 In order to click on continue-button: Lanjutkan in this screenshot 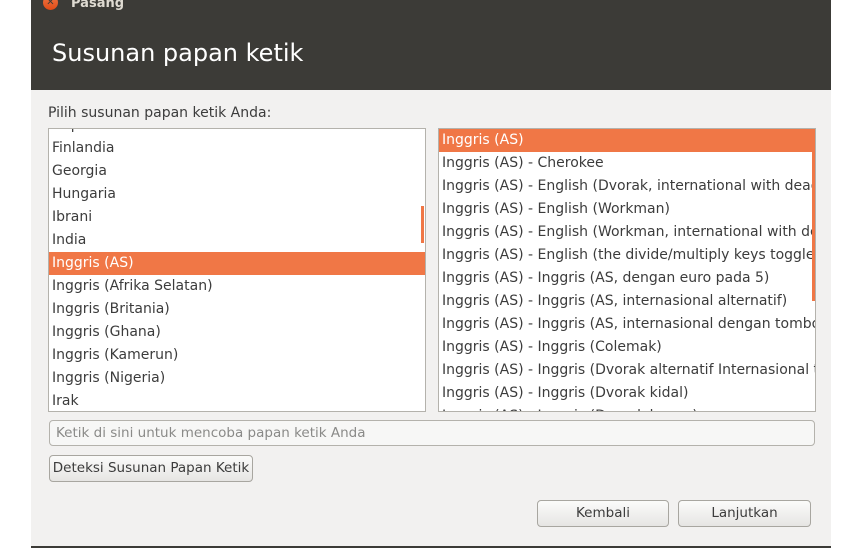, I will do `click(744, 513)`.